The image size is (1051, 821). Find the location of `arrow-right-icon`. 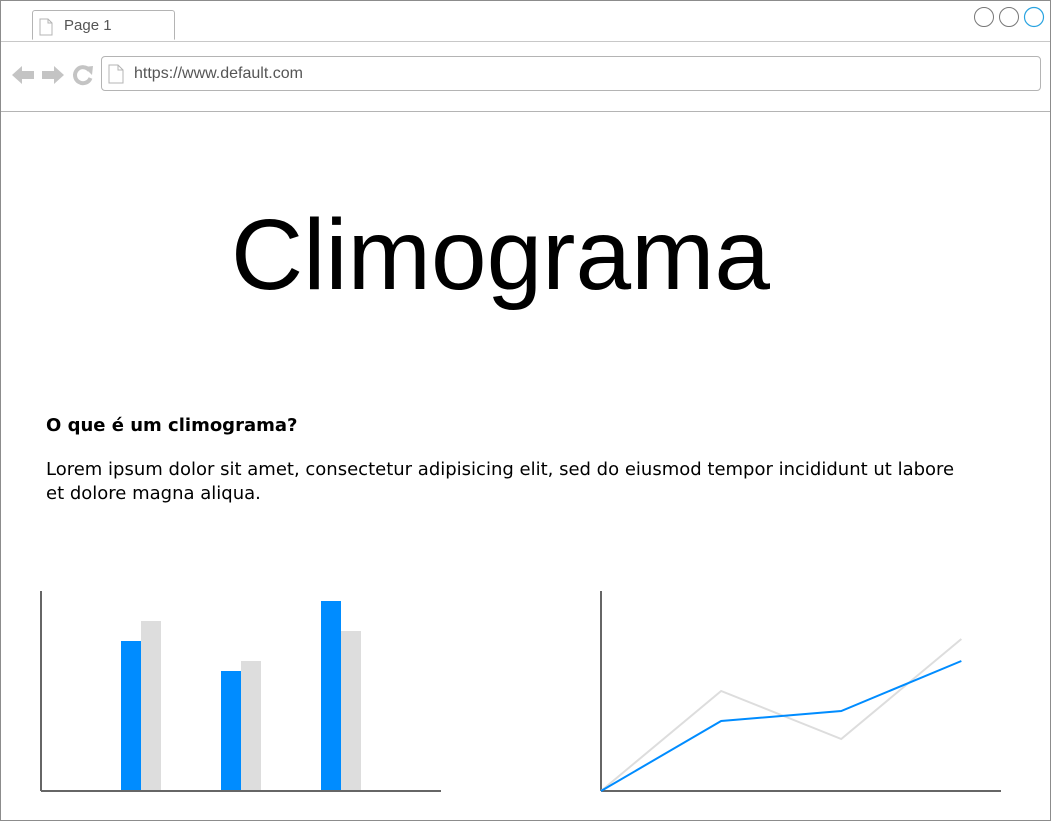

arrow-right-icon is located at coordinates (53, 75).